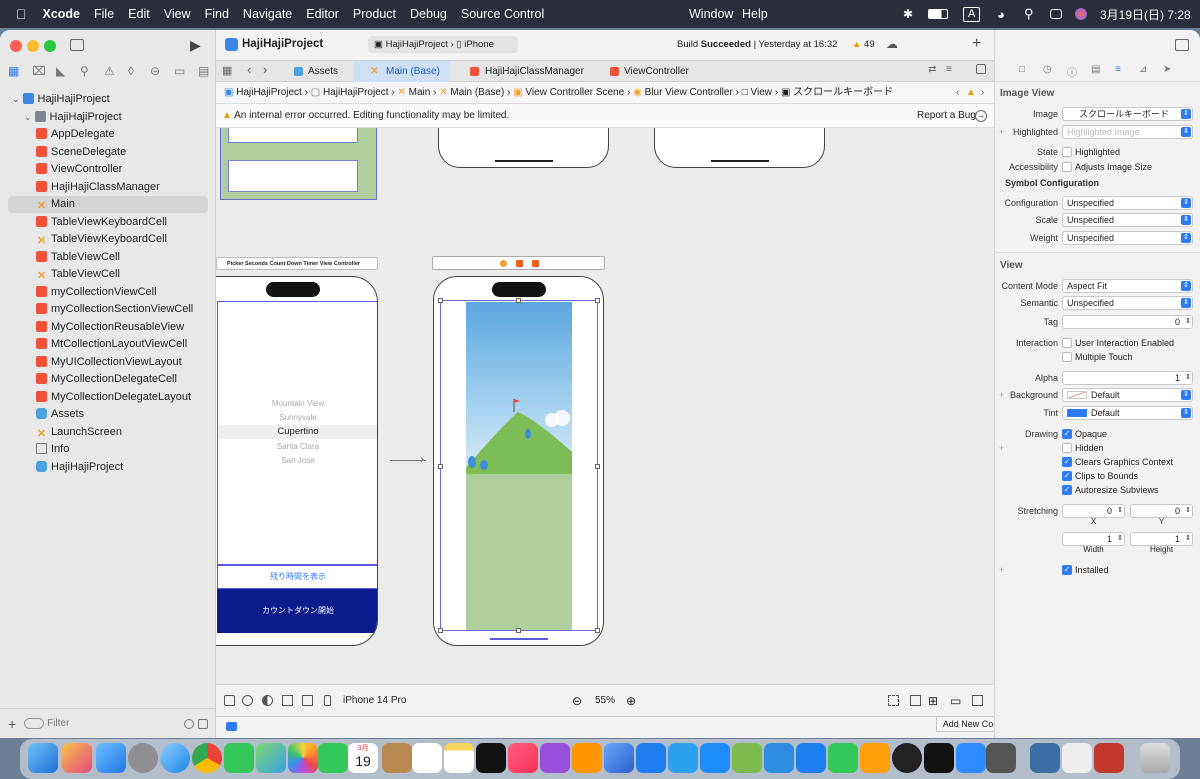 The image size is (1200, 779). What do you see at coordinates (108, 117) in the screenshot?
I see `file-tree-item: ⌄ HajiHajiProject` at bounding box center [108, 117].